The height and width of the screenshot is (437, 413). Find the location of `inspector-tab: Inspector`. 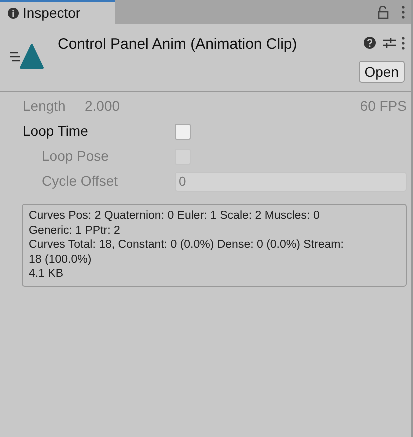

inspector-tab: Inspector is located at coordinates (57, 12).